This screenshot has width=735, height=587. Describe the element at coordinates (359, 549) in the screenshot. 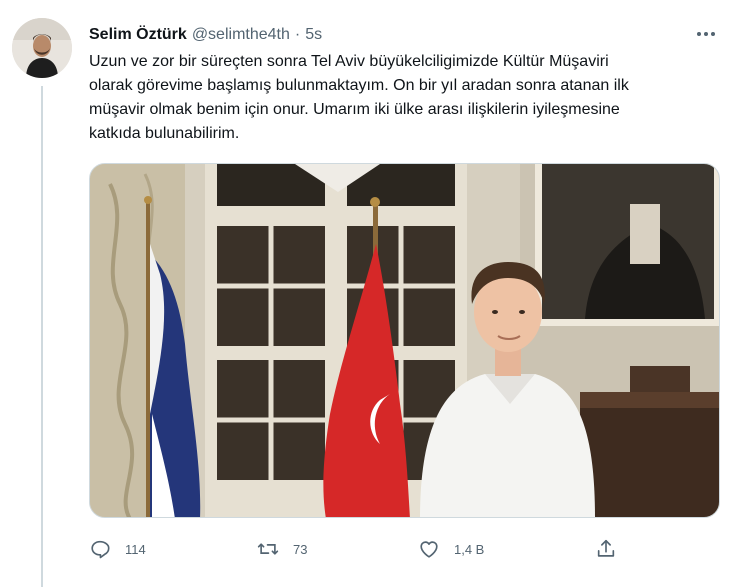

I see `action-bar: 114 73 1,4 B` at that location.